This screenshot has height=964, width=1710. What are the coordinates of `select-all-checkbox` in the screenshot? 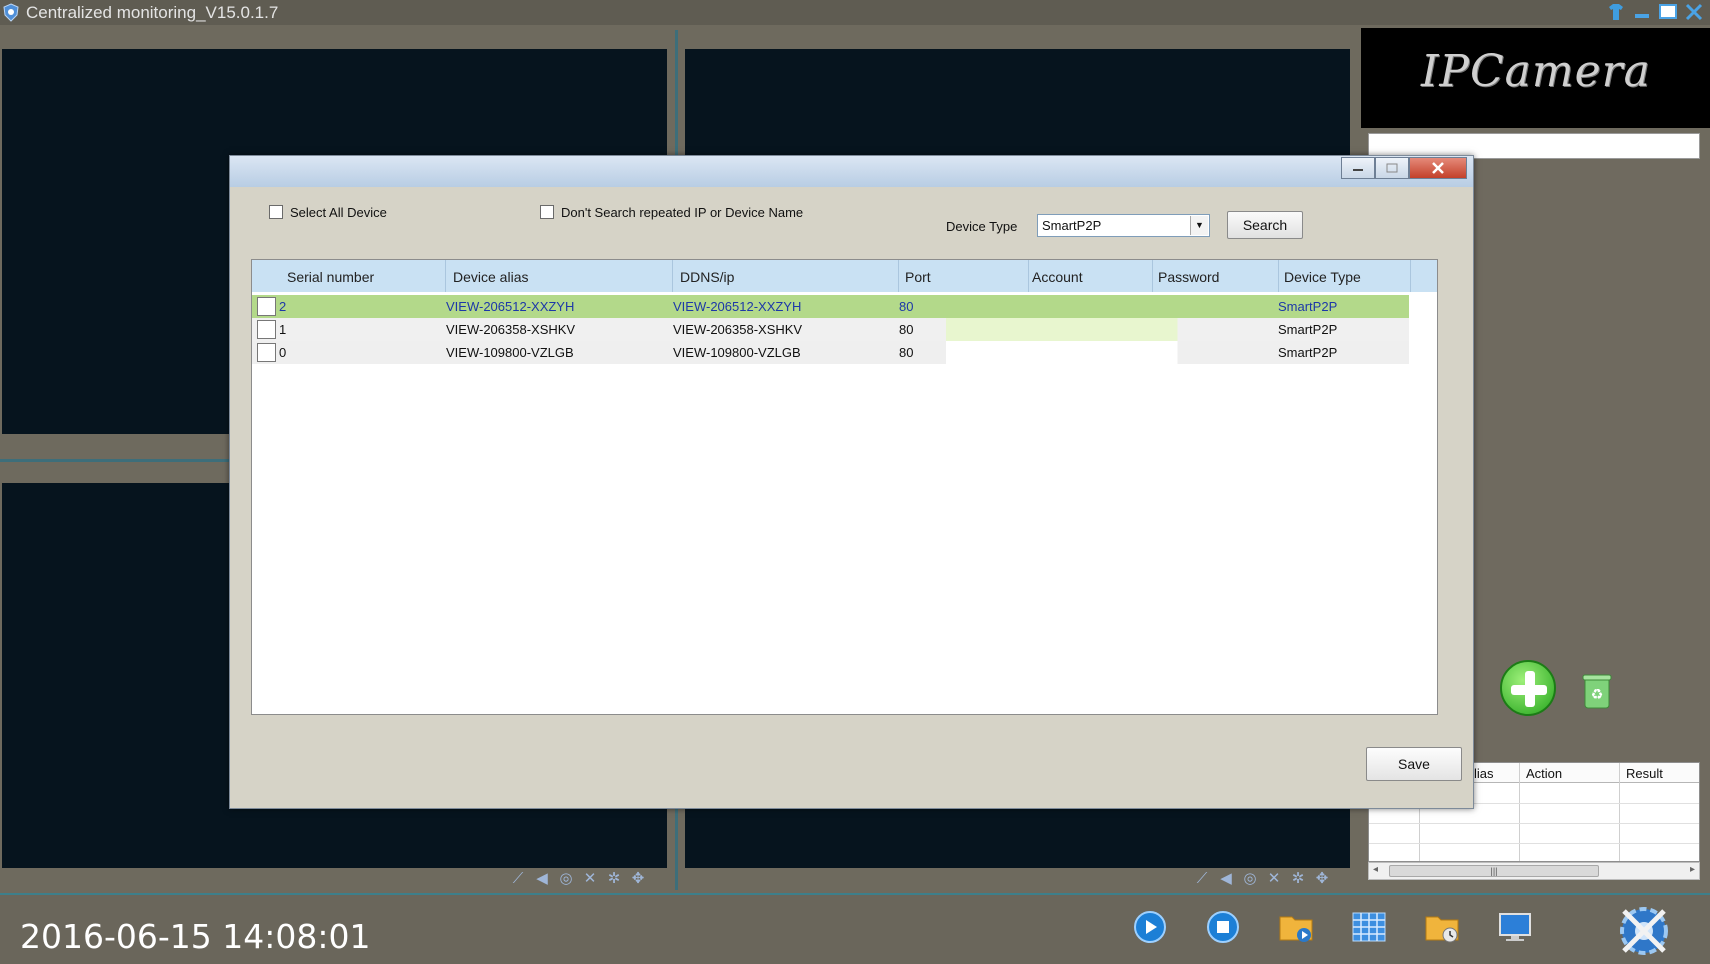 It's located at (276, 212).